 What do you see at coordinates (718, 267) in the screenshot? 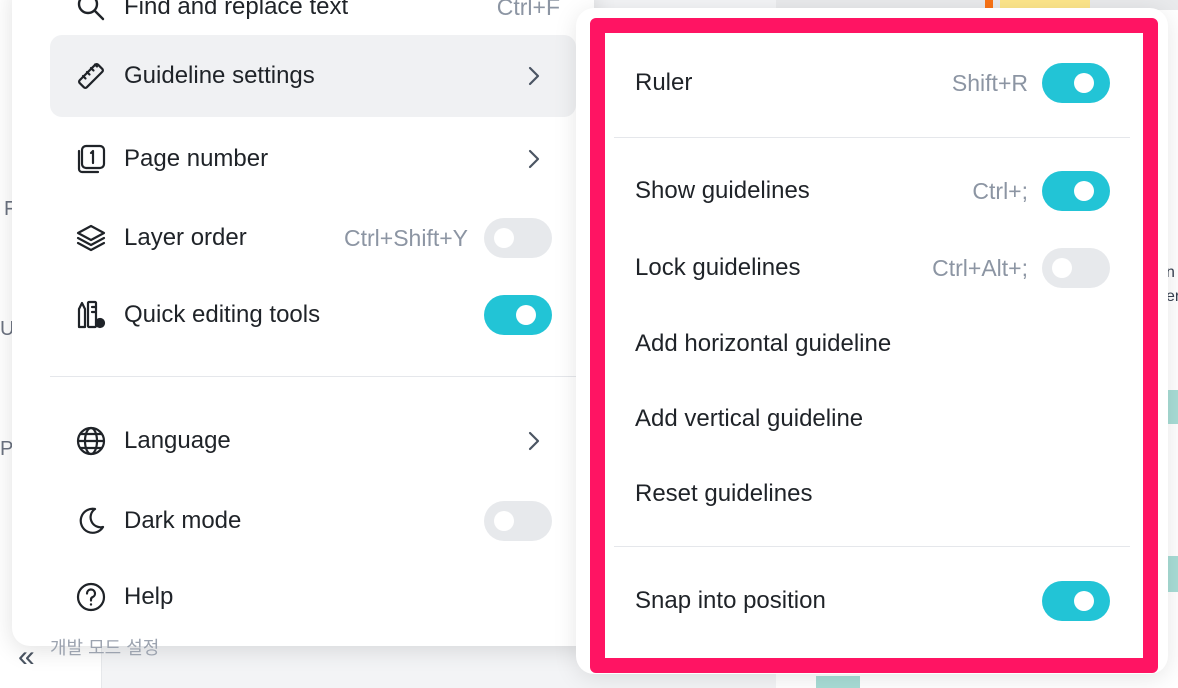
I see `submenu-item-label: Lock guidelines` at bounding box center [718, 267].